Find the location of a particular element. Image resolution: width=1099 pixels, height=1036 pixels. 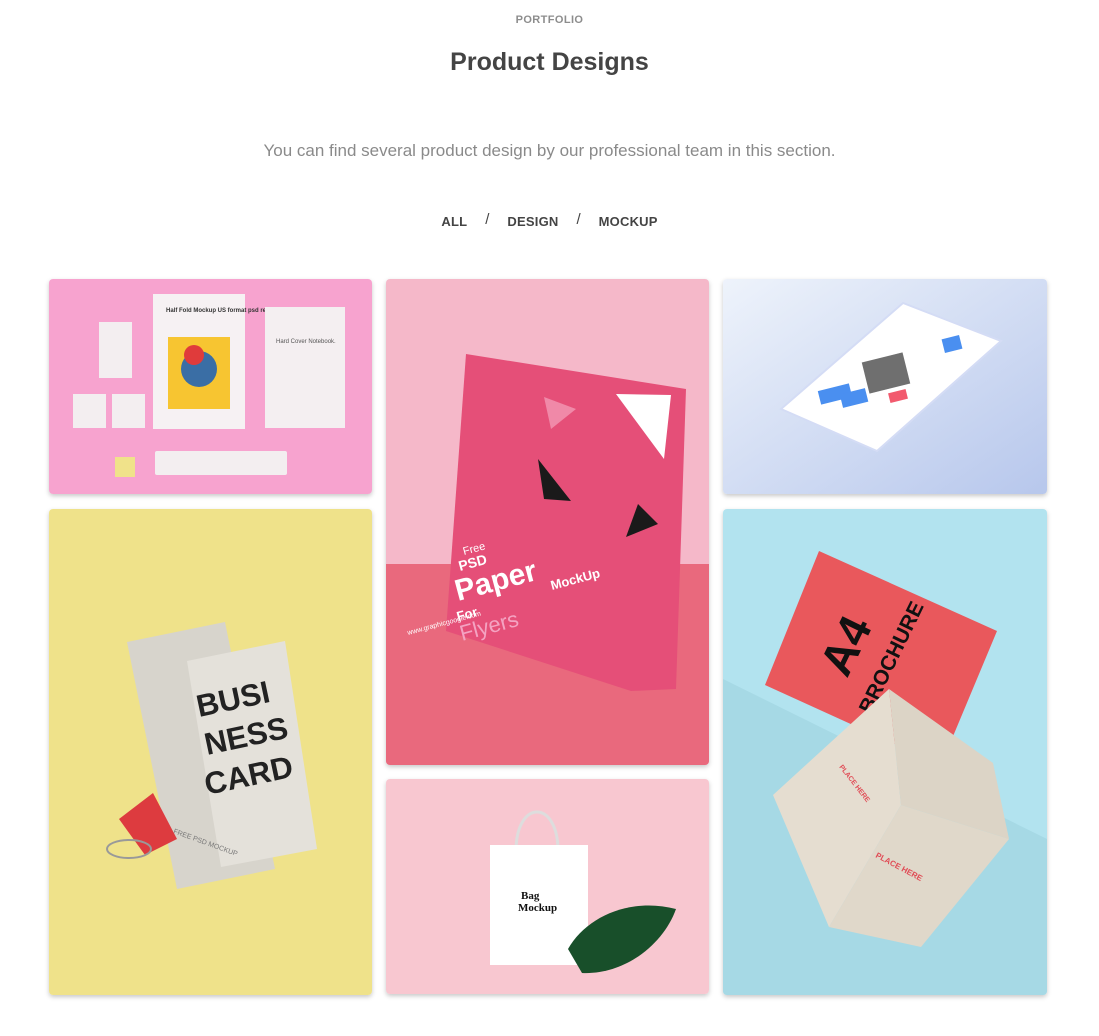

filter-bar: ALL / DESIGN / MOCKUP is located at coordinates (549, 220).